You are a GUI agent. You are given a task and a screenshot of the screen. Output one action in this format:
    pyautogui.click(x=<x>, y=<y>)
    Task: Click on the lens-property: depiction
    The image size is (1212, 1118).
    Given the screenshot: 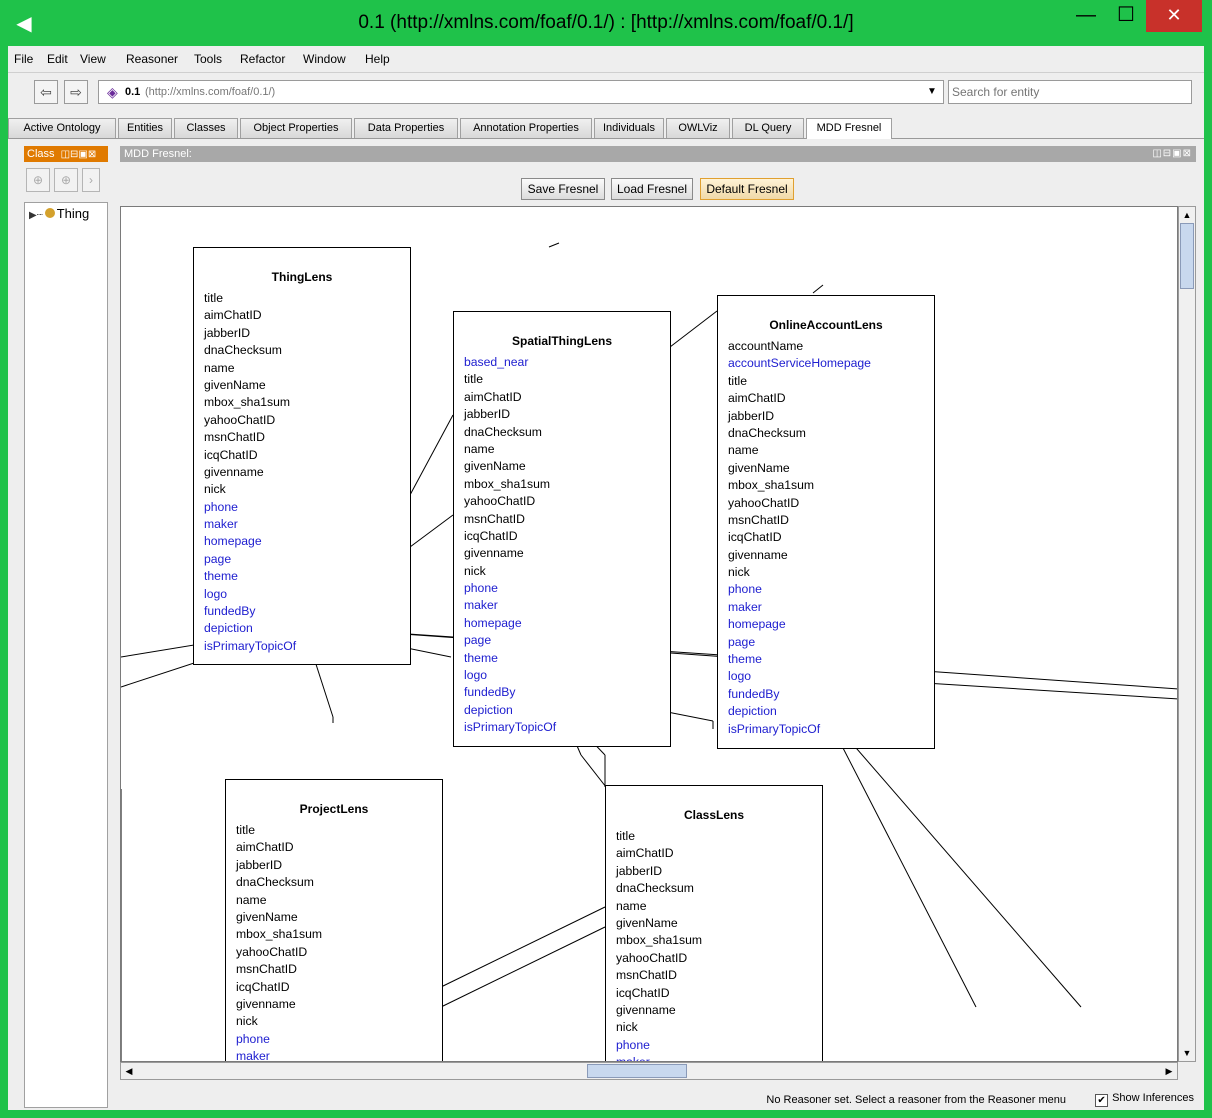 What is the action you would take?
    pyautogui.click(x=228, y=628)
    